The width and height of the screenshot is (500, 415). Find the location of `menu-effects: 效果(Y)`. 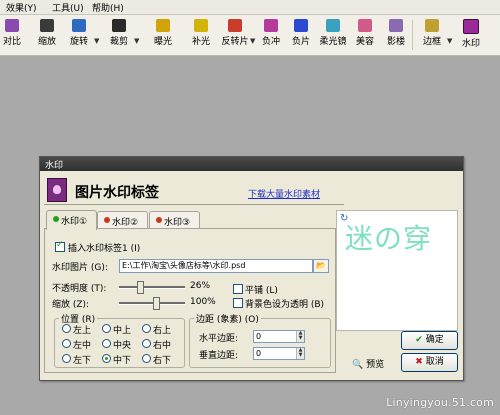

menu-effects: 效果(Y) is located at coordinates (21, 7).